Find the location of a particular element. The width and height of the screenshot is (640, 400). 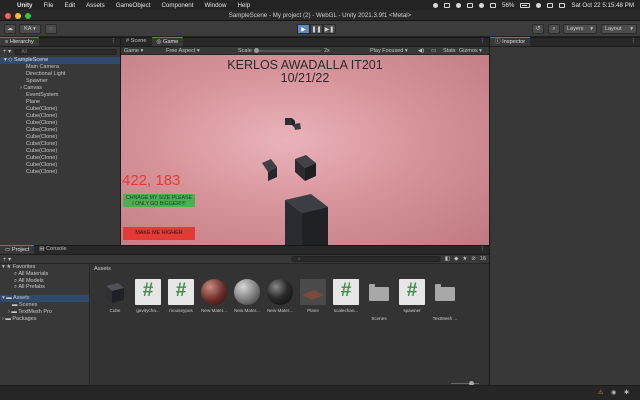

asset-item: Plane is located at coordinates (313, 296).